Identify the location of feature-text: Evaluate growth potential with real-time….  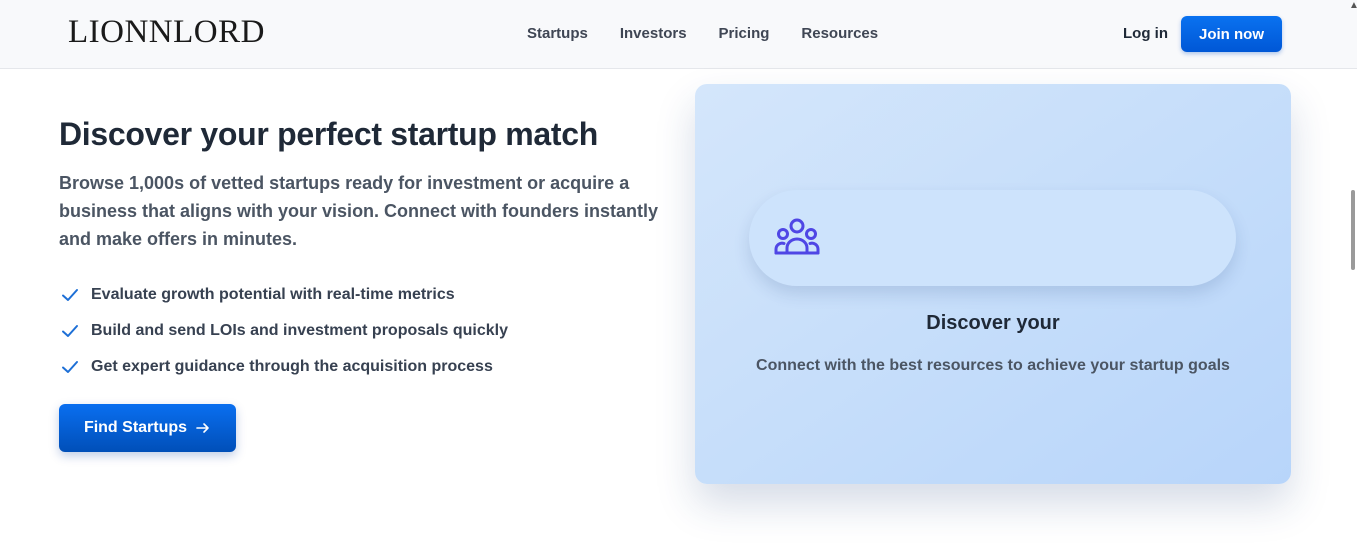
(273, 294).